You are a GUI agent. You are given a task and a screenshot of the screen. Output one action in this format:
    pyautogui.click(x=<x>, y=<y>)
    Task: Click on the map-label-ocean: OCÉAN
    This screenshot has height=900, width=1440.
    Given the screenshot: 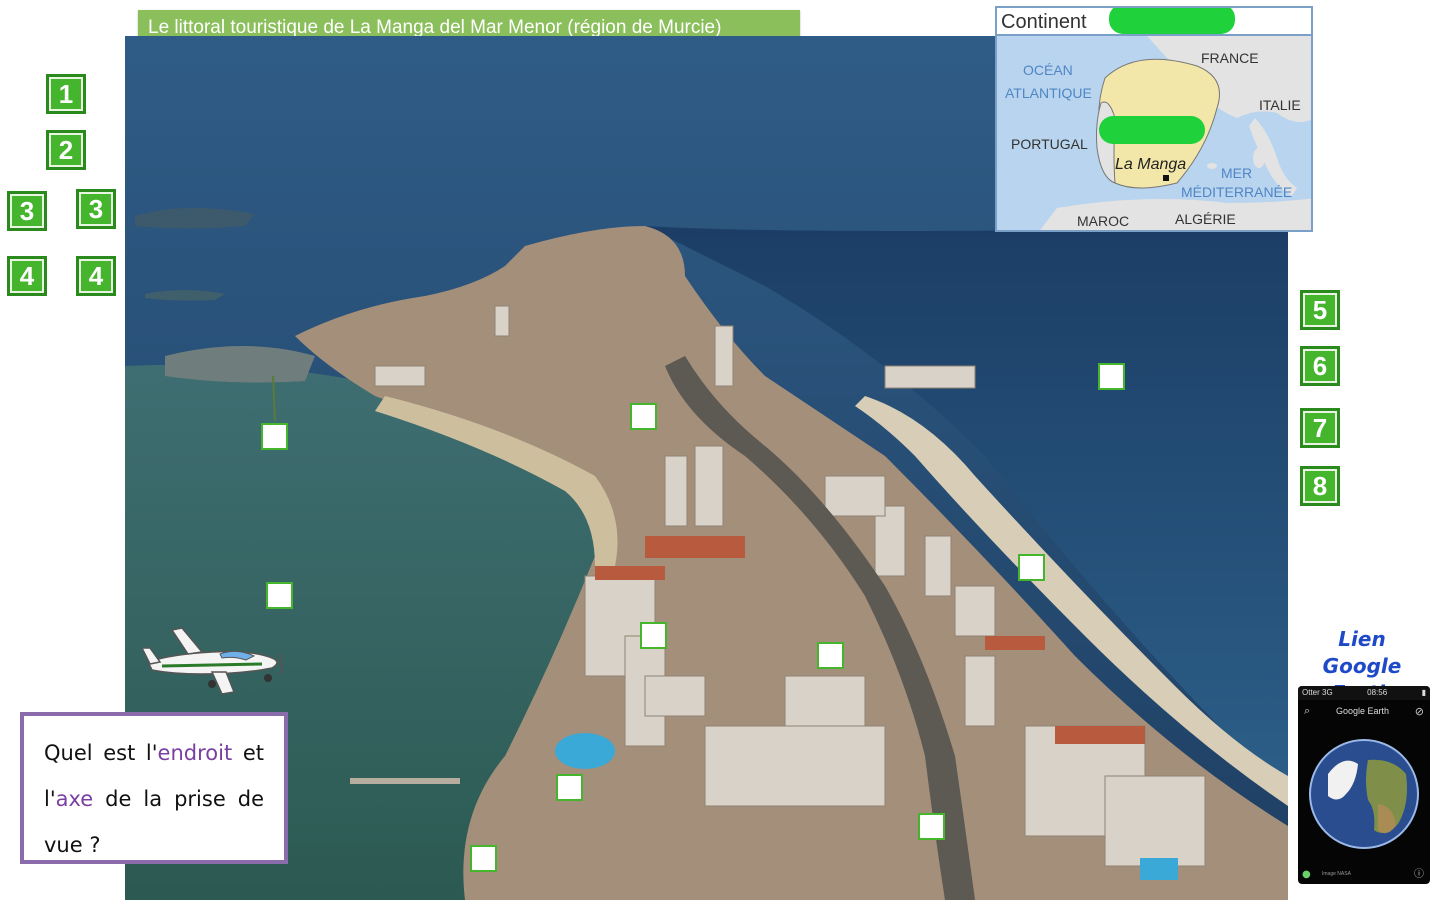 What is the action you would take?
    pyautogui.click(x=1048, y=70)
    